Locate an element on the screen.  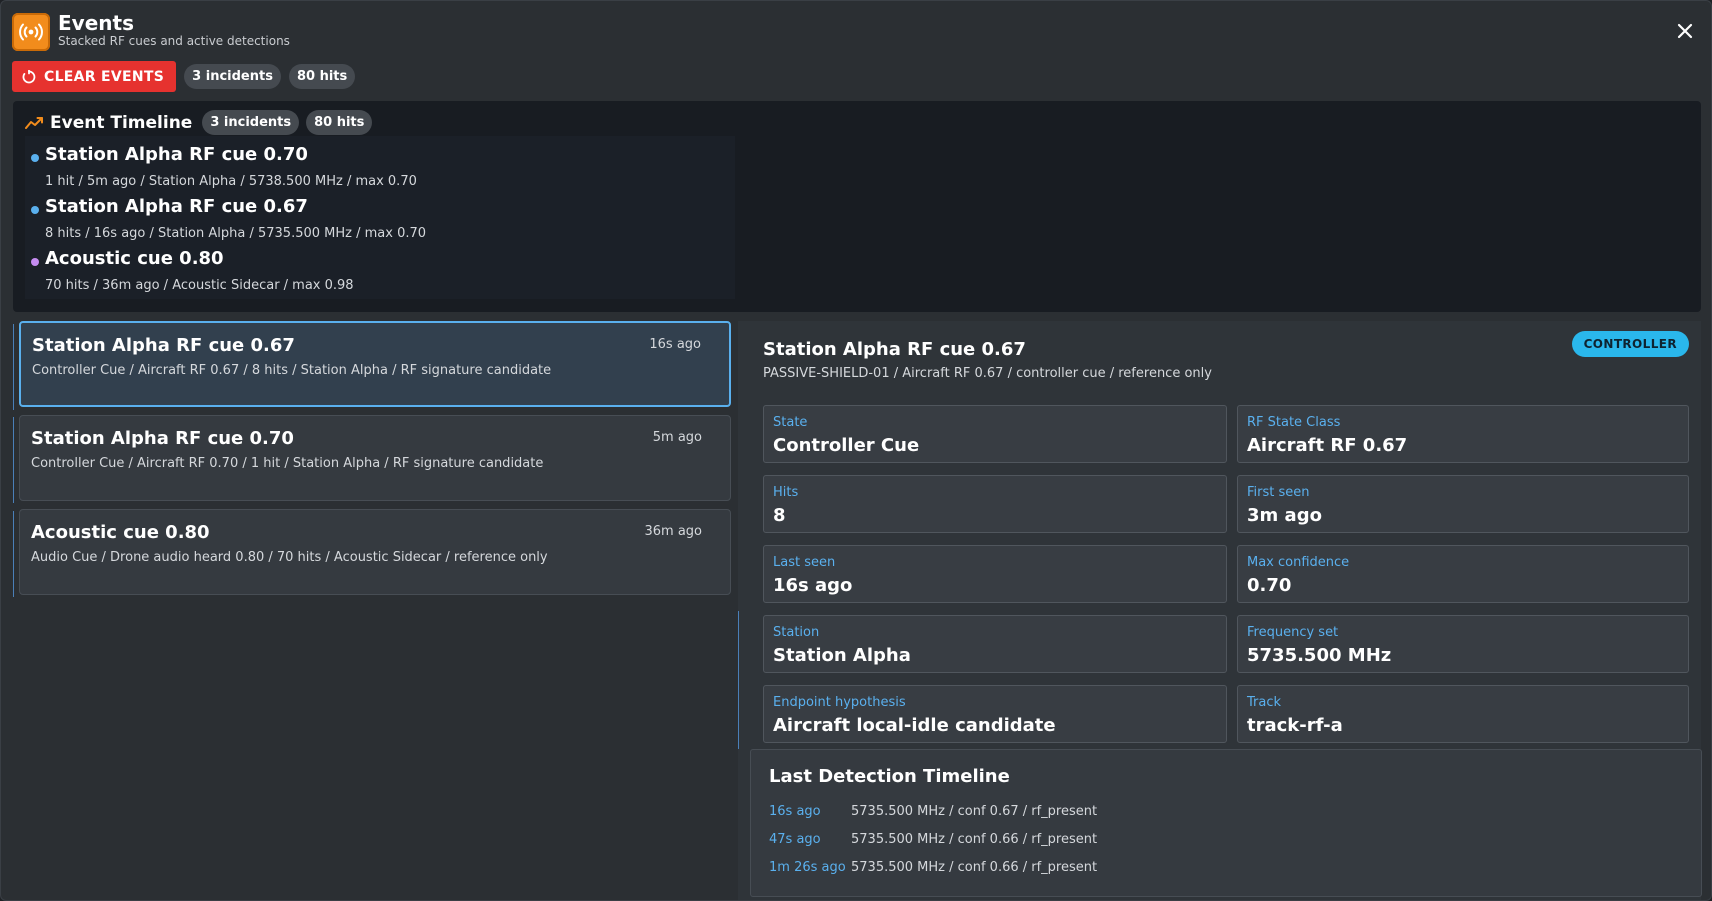
timeline-item-title: Acoustic cue 0.80 is located at coordinates (134, 258).